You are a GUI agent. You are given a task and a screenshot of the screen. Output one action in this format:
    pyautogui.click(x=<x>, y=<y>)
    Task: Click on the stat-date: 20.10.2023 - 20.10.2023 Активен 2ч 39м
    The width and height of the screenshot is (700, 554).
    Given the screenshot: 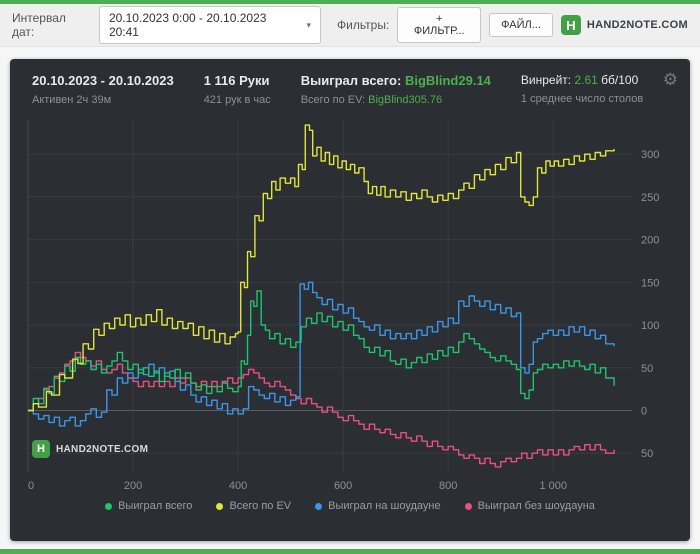 What is the action you would take?
    pyautogui.click(x=103, y=89)
    